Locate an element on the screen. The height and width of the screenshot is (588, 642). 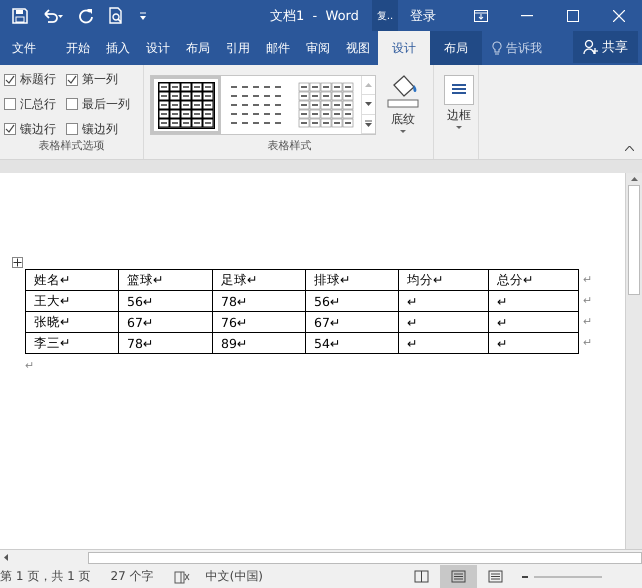
save-icon is located at coordinates (20, 16).